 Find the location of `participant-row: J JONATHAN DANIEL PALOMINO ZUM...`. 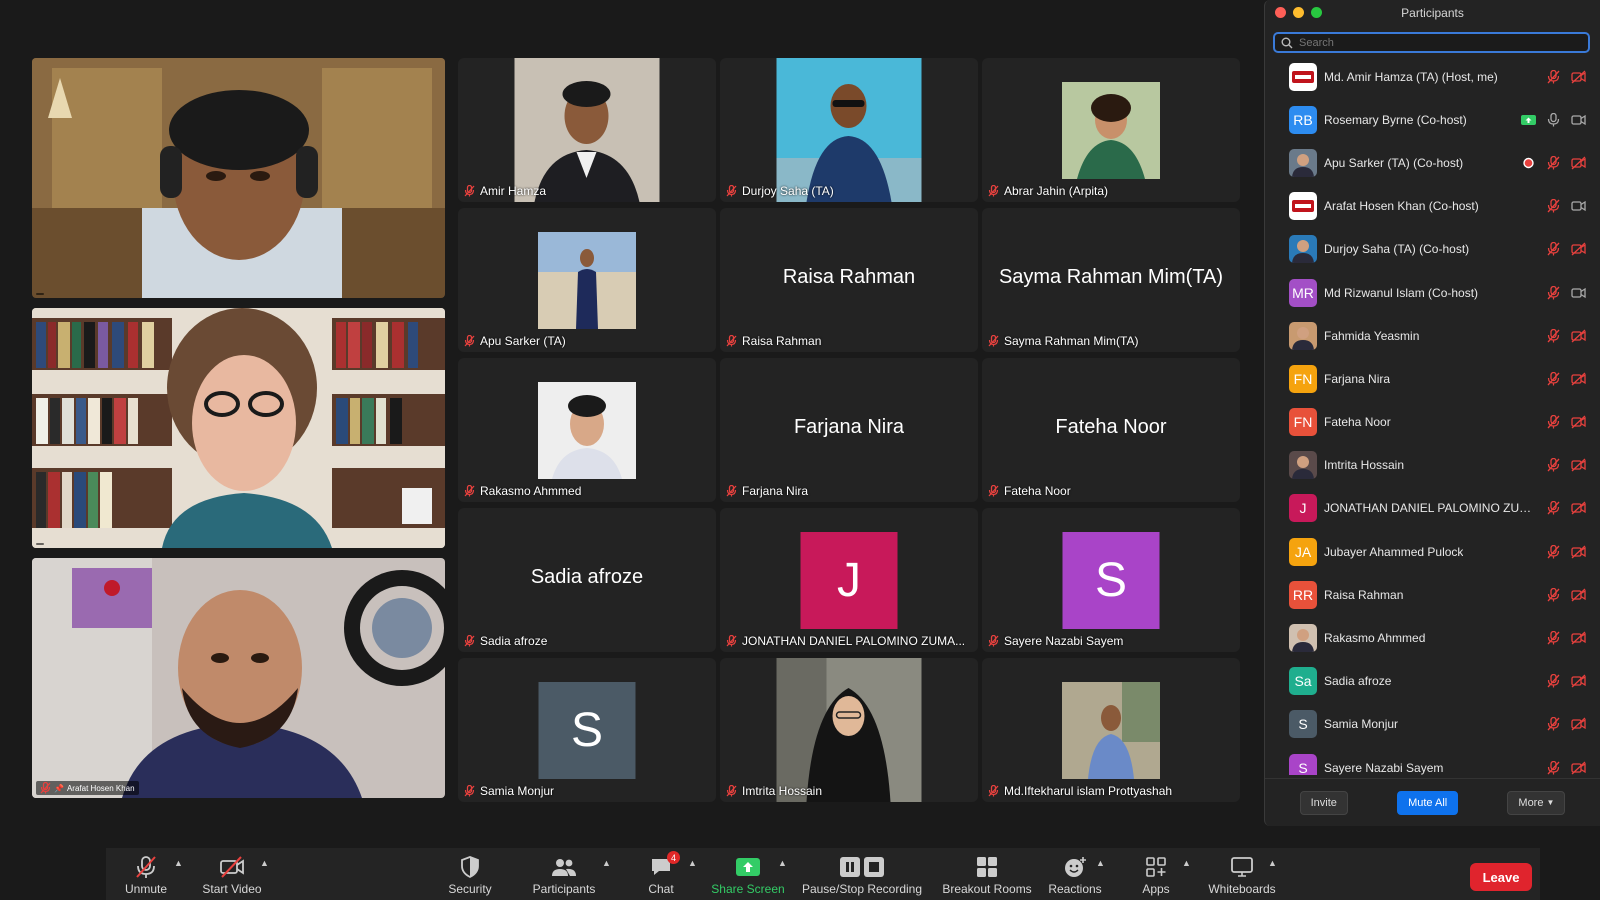

participant-row: J JONATHAN DANIEL PALOMINO ZUM... is located at coordinates (1432, 508).